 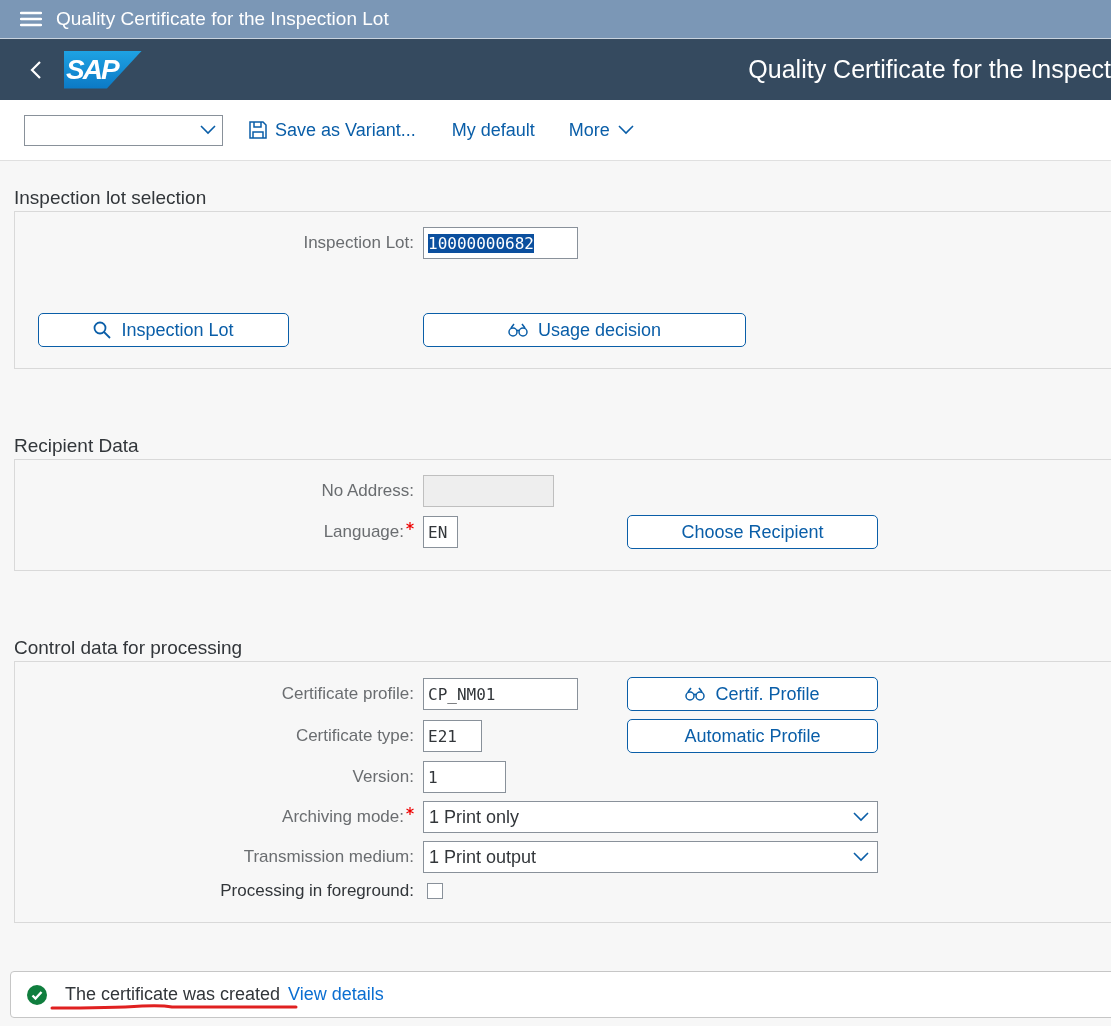 I want to click on input-field: CP_NM01, so click(x=500, y=694).